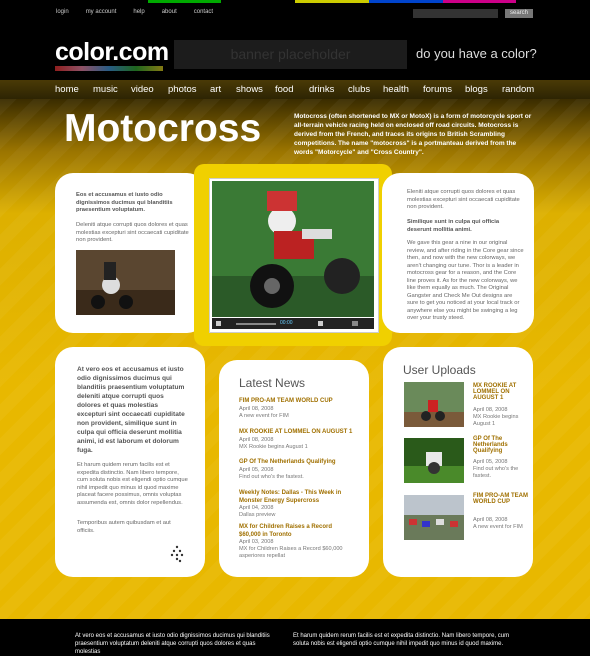  Describe the element at coordinates (215, 89) in the screenshot. I see `nav-art: art` at that location.